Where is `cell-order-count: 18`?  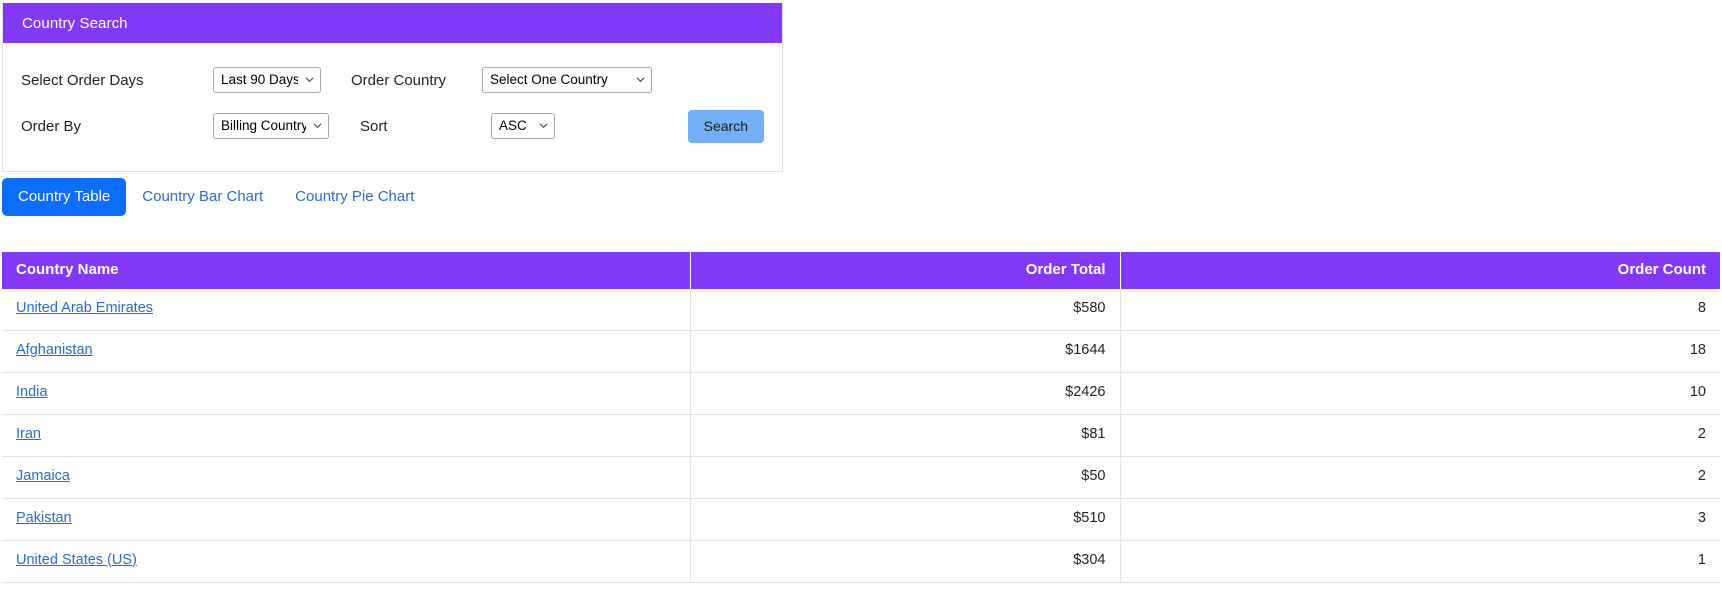
cell-order-count: 18 is located at coordinates (1420, 351).